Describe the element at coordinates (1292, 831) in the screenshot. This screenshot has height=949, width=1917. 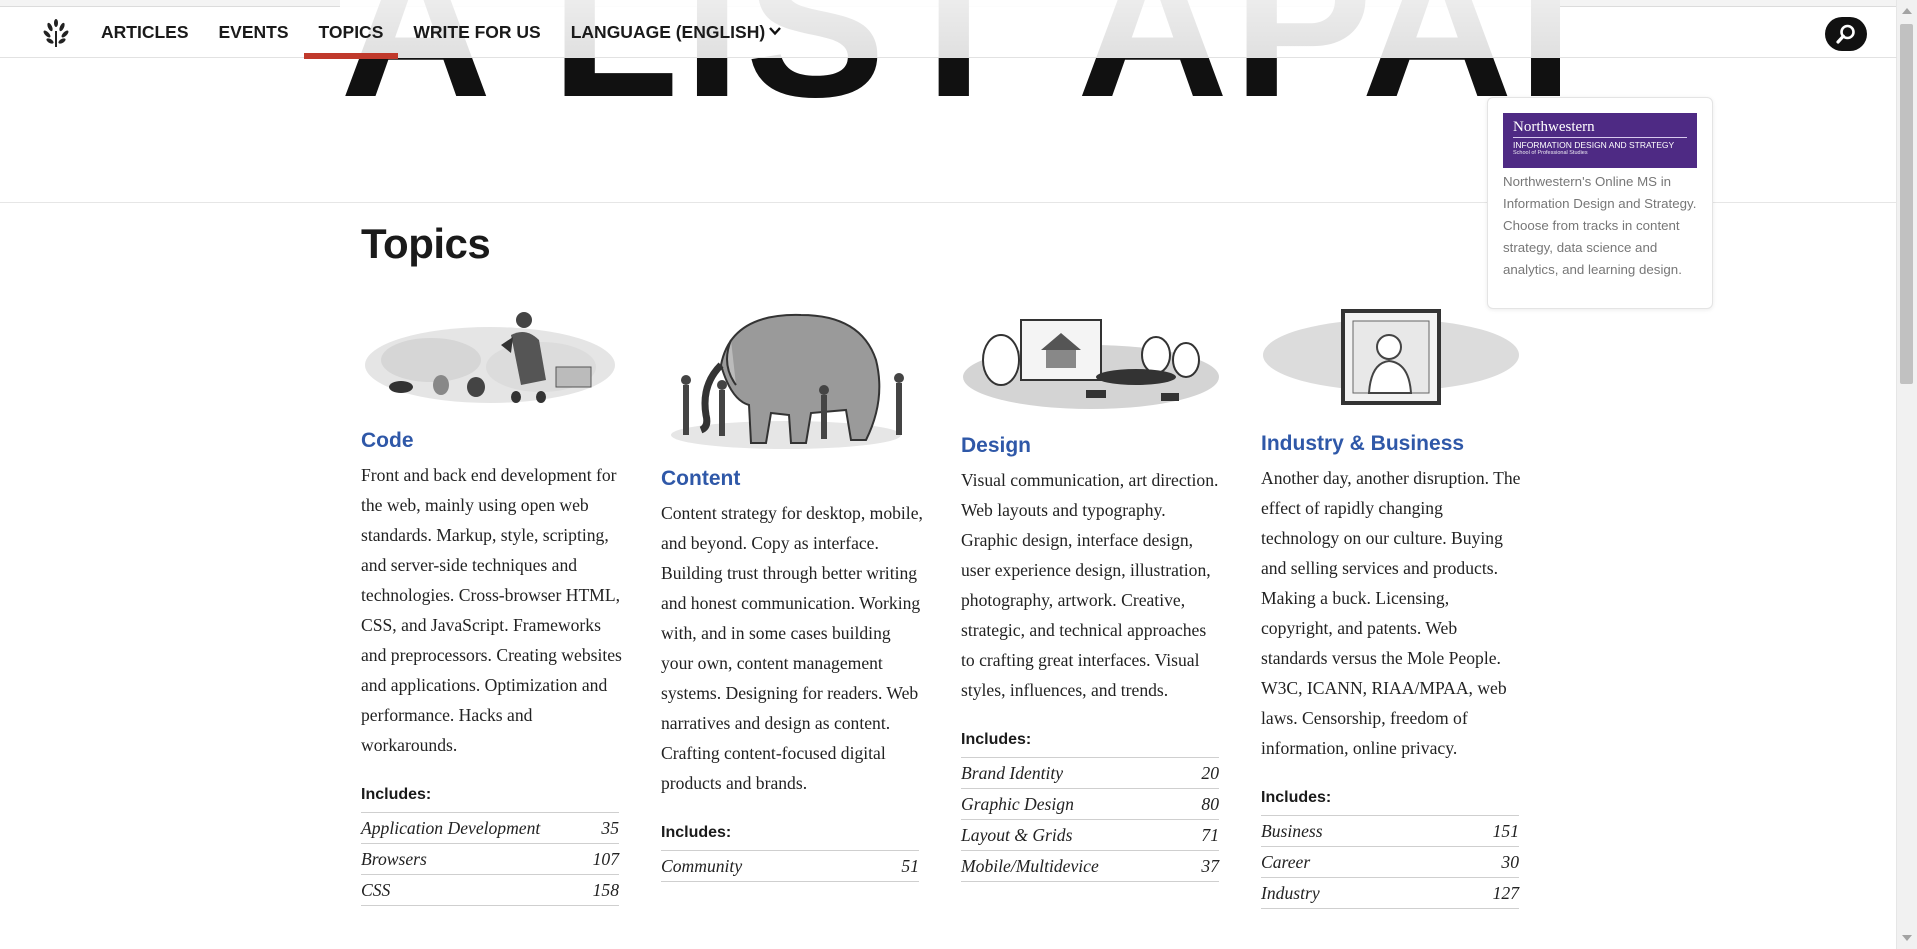
I see `subtopic-name: Business` at that location.